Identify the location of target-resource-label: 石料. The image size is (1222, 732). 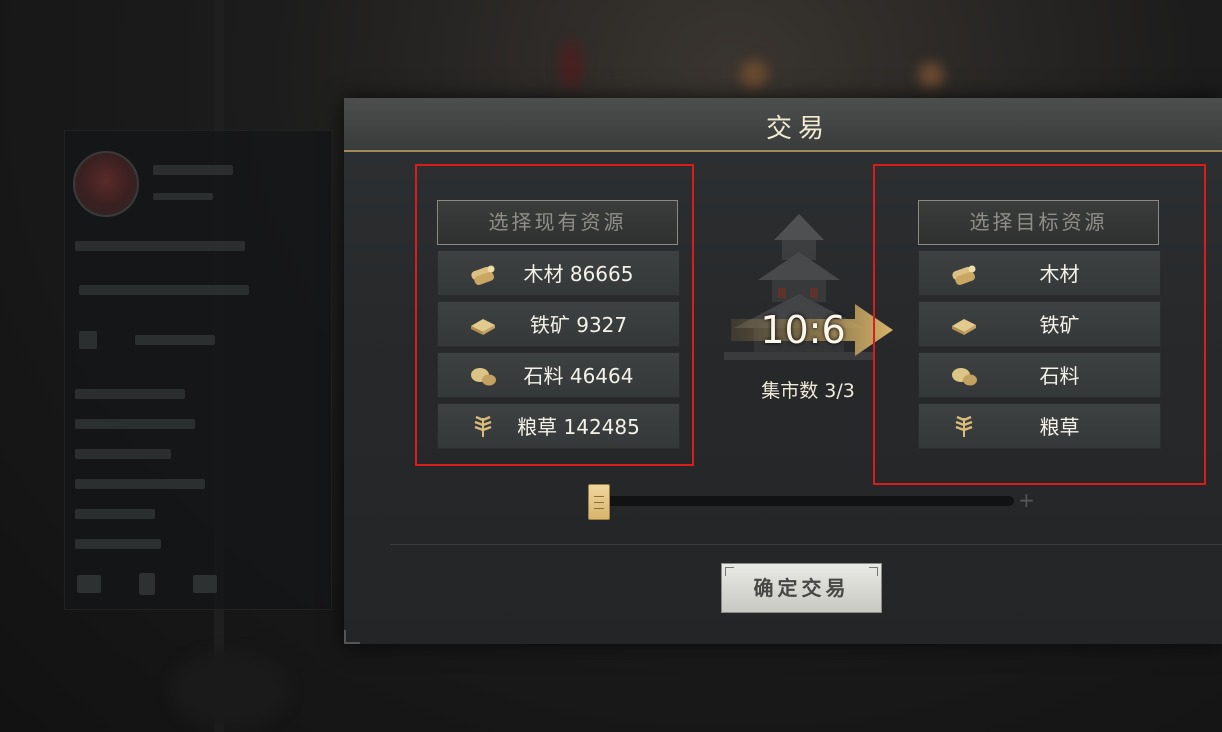
(1059, 376).